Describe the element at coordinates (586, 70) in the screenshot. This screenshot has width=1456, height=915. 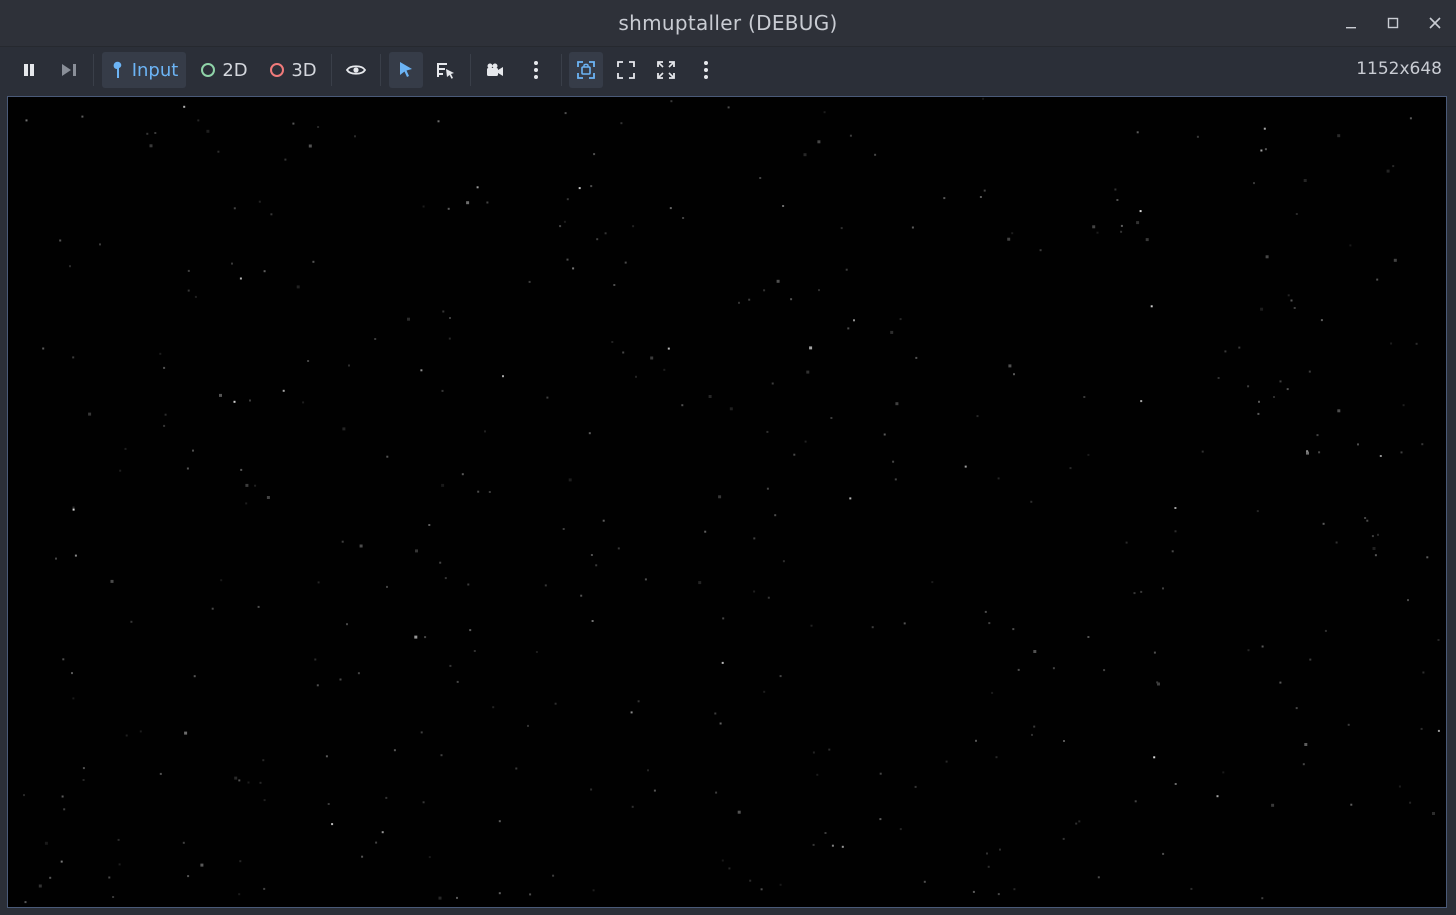
I see `fit-viewport-button` at that location.